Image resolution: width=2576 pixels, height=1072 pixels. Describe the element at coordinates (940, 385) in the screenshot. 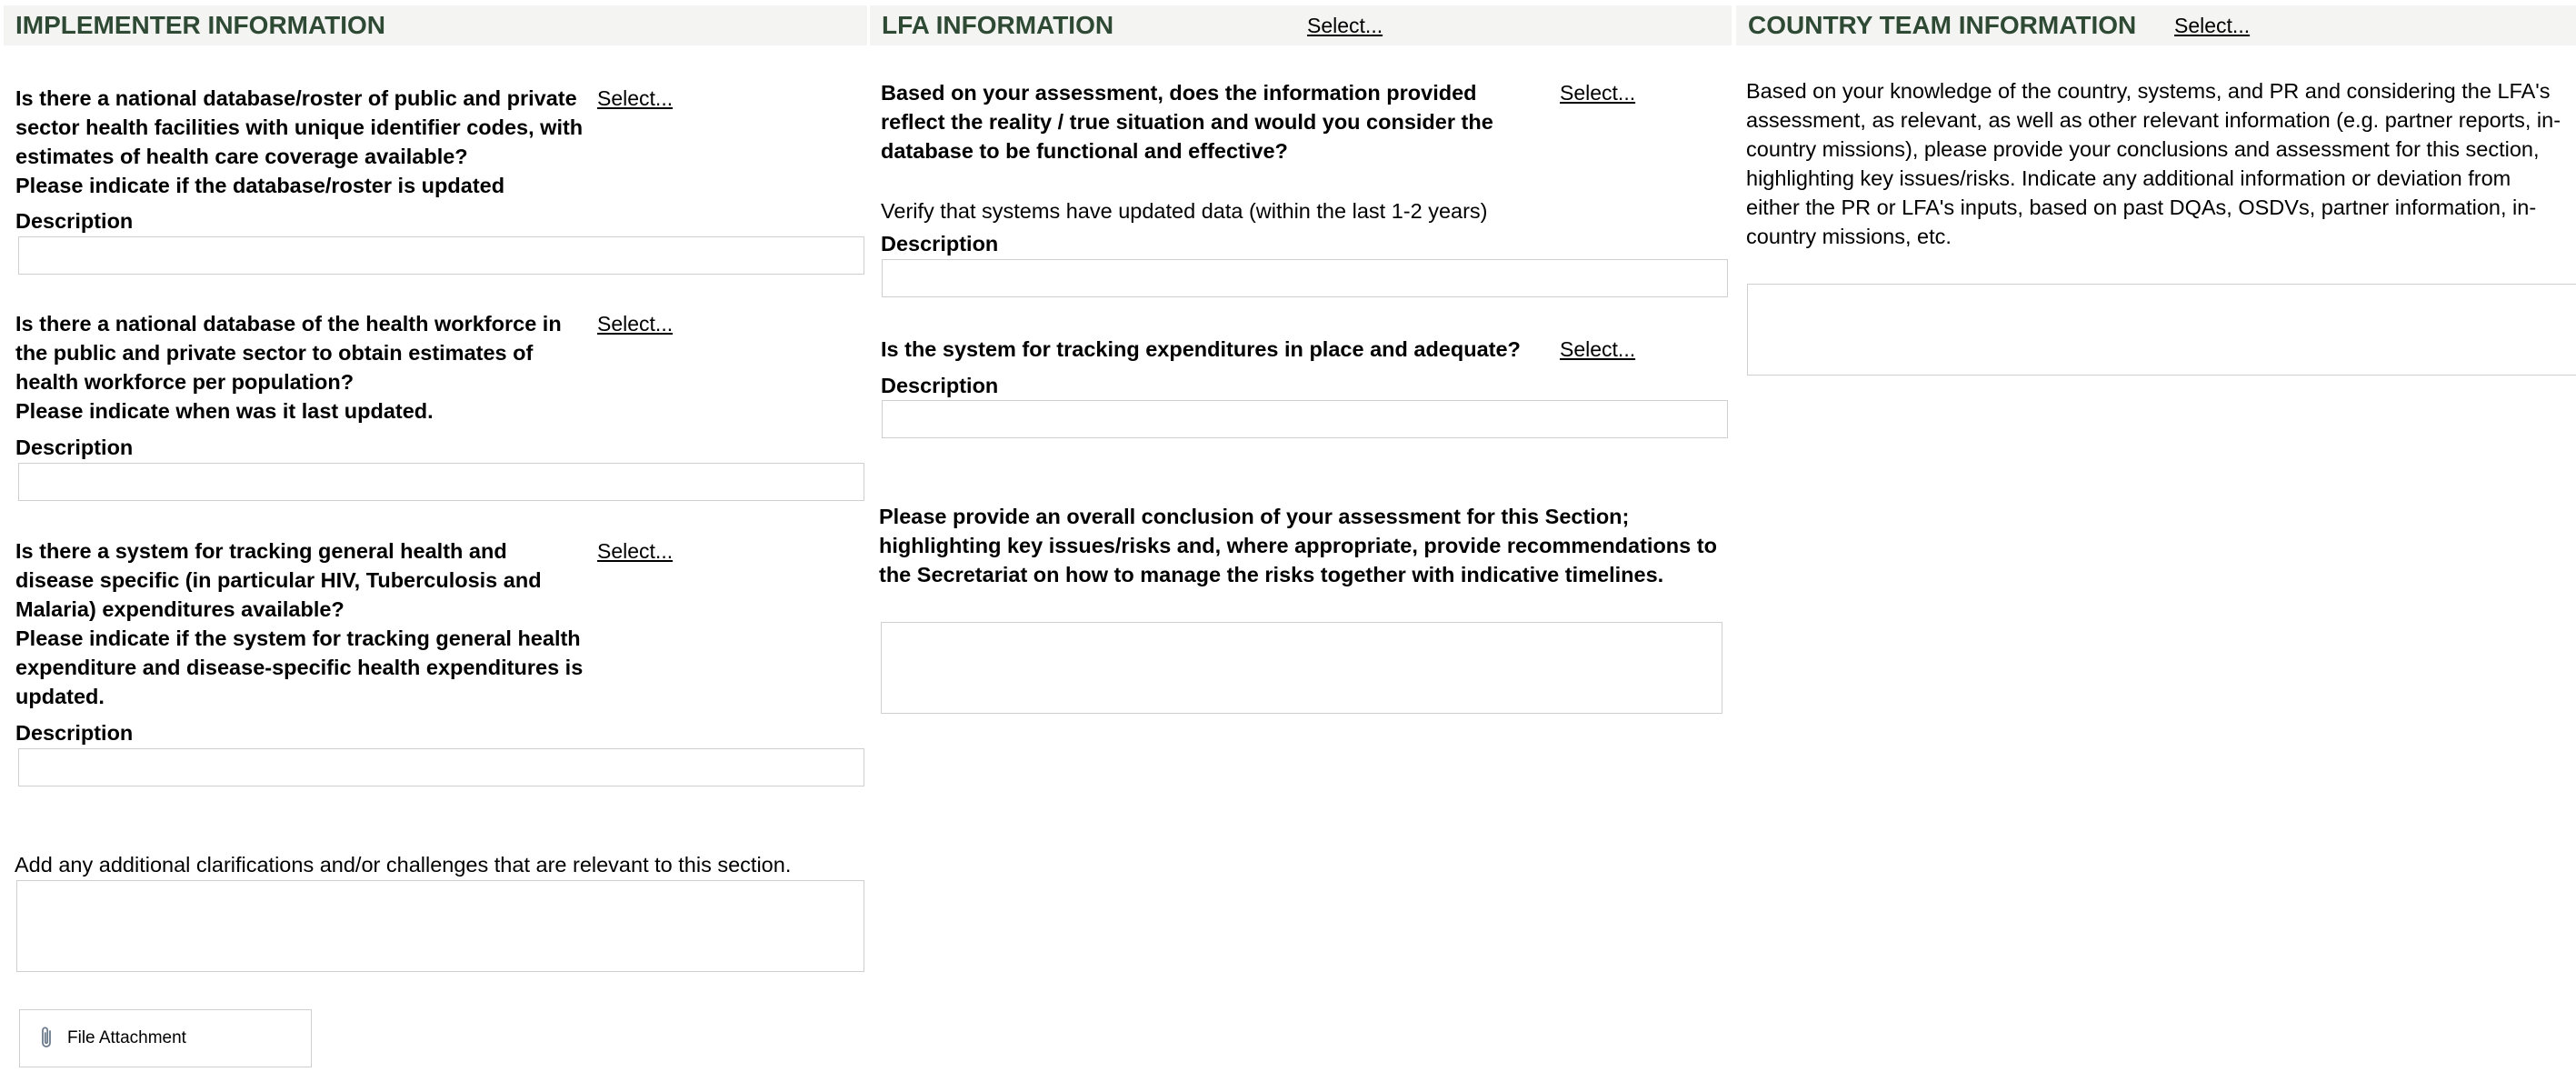

I see `lfa-q2-description-label: Description` at that location.